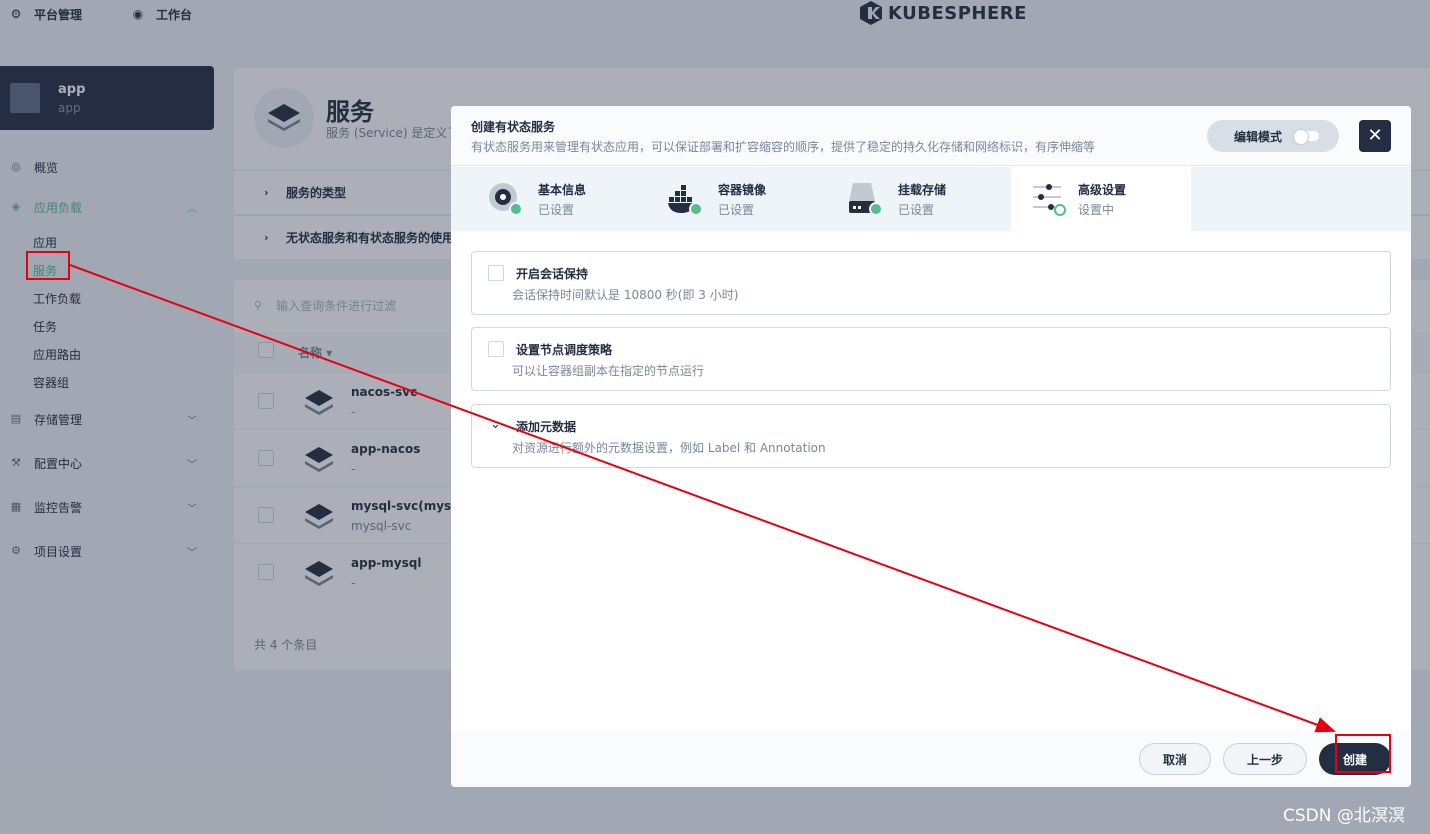 Image resolution: width=1430 pixels, height=834 pixels. I want to click on watermark: CSDN @北溟溟, so click(1344, 816).